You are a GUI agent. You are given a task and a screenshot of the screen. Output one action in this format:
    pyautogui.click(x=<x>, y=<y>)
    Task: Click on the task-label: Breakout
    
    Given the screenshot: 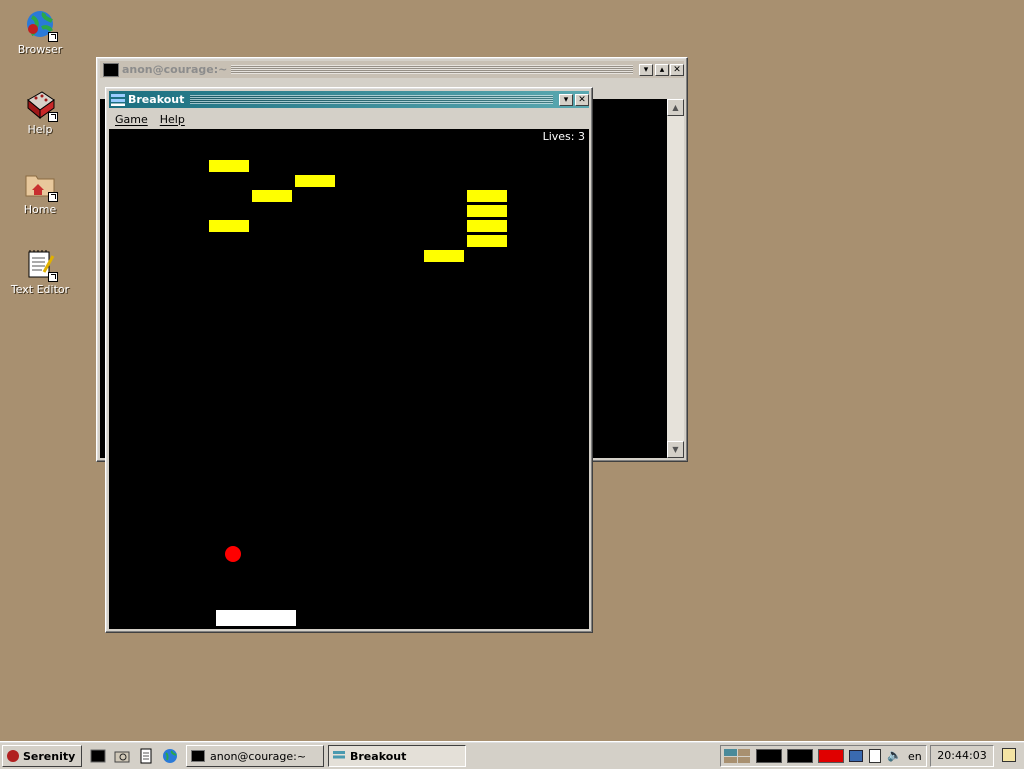 What is the action you would take?
    pyautogui.click(x=378, y=756)
    